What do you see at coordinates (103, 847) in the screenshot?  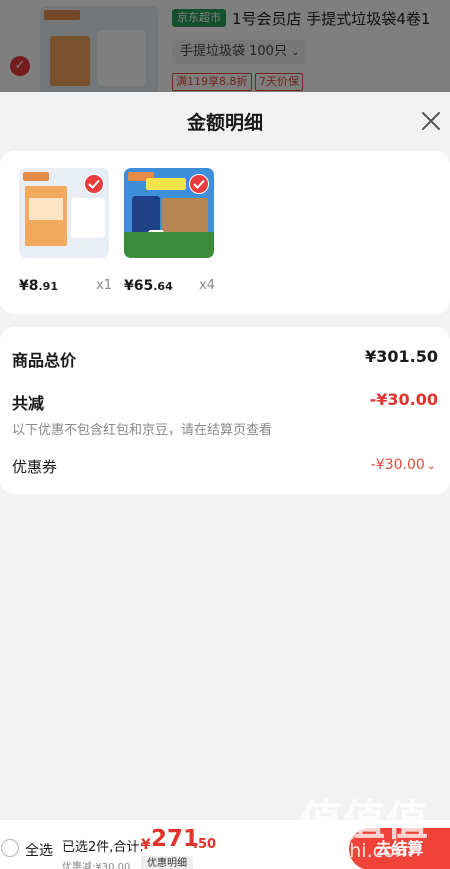 I see `selected-count-text: 已选2件,合计:` at bounding box center [103, 847].